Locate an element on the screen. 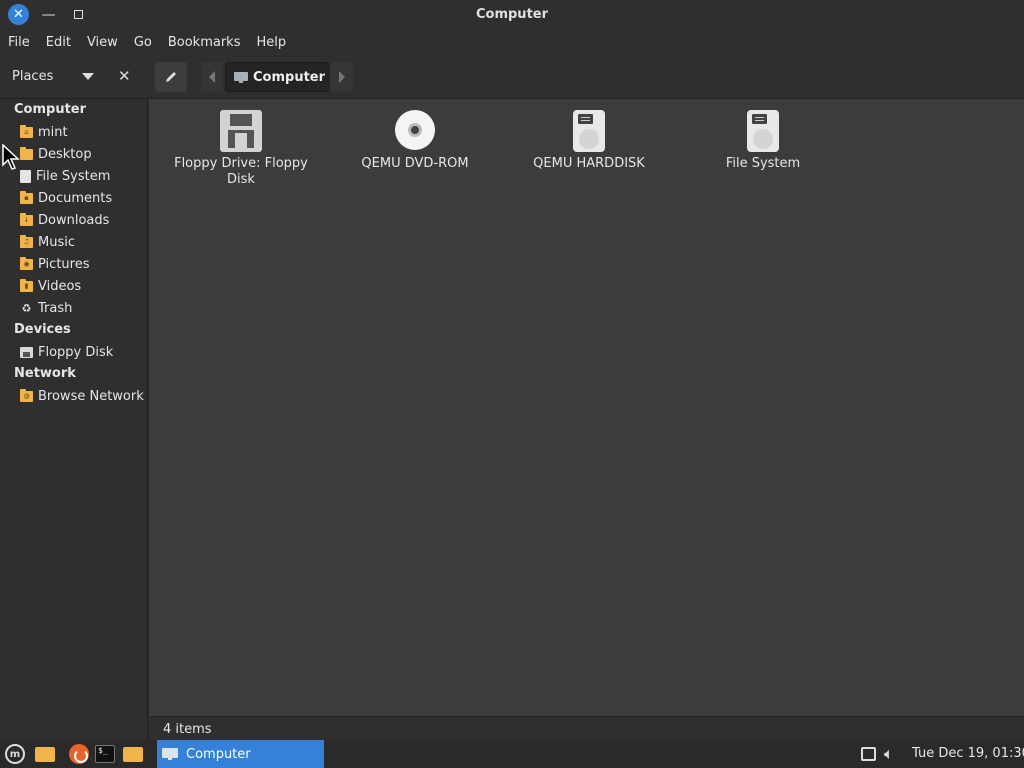  device-label: QEMU HARDDISK is located at coordinates (589, 163).